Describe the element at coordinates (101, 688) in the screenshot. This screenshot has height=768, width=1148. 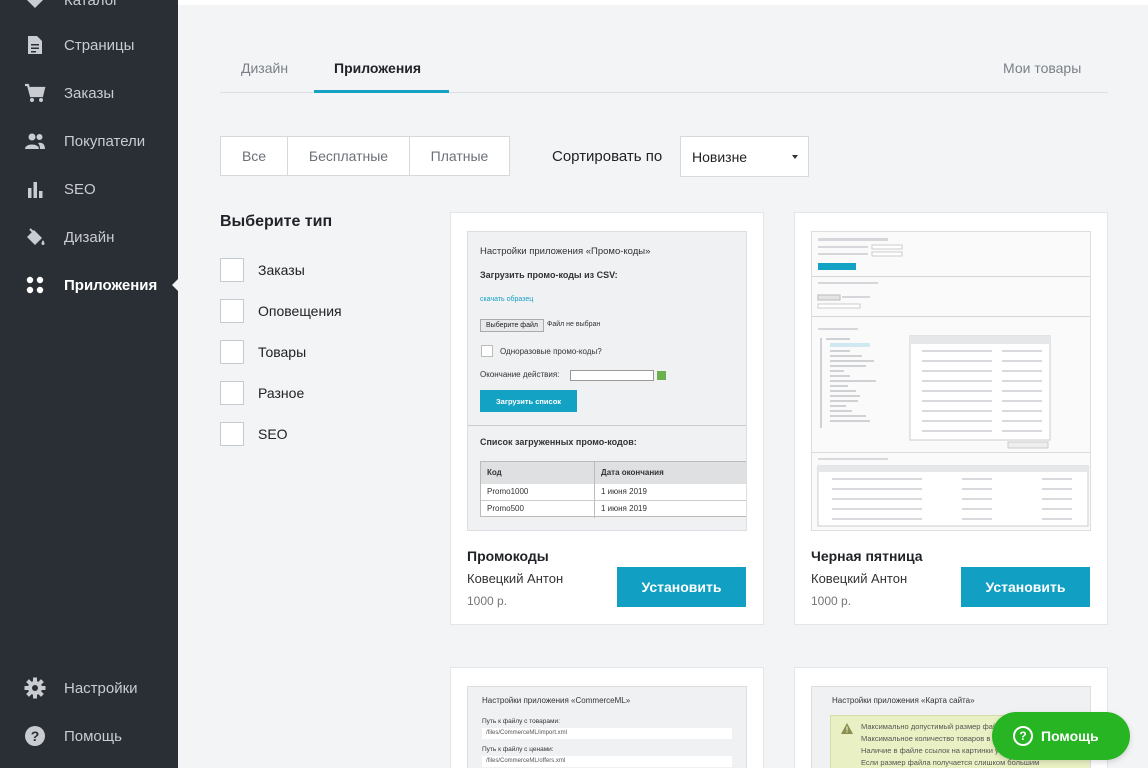
I see `sidebar-item-label: Настройки` at that location.